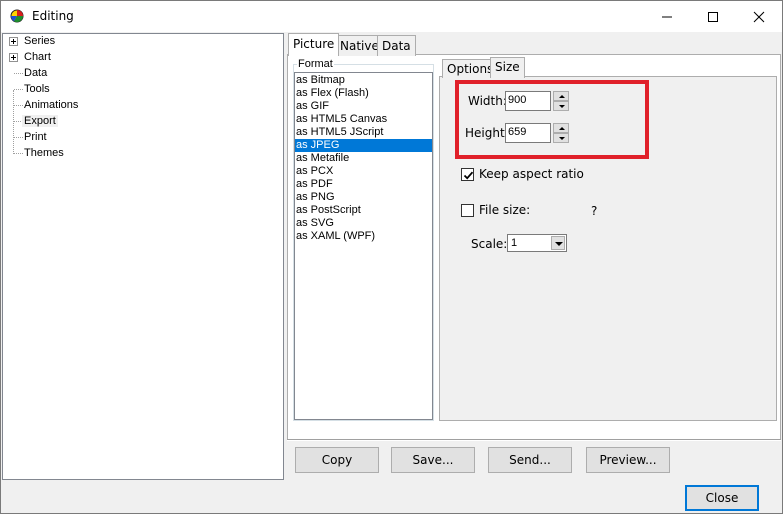 The height and width of the screenshot is (514, 783). I want to click on format-item: as GIF, so click(363, 106).